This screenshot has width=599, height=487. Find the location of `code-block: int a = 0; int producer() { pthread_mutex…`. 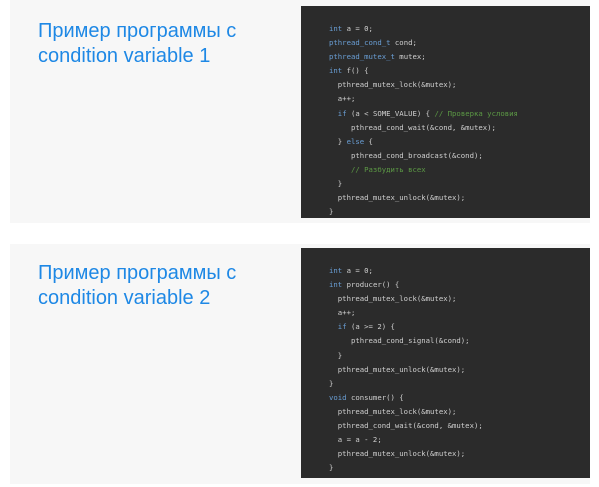

code-block: int a = 0; int producer() { pthread_mutex… is located at coordinates (406, 369).